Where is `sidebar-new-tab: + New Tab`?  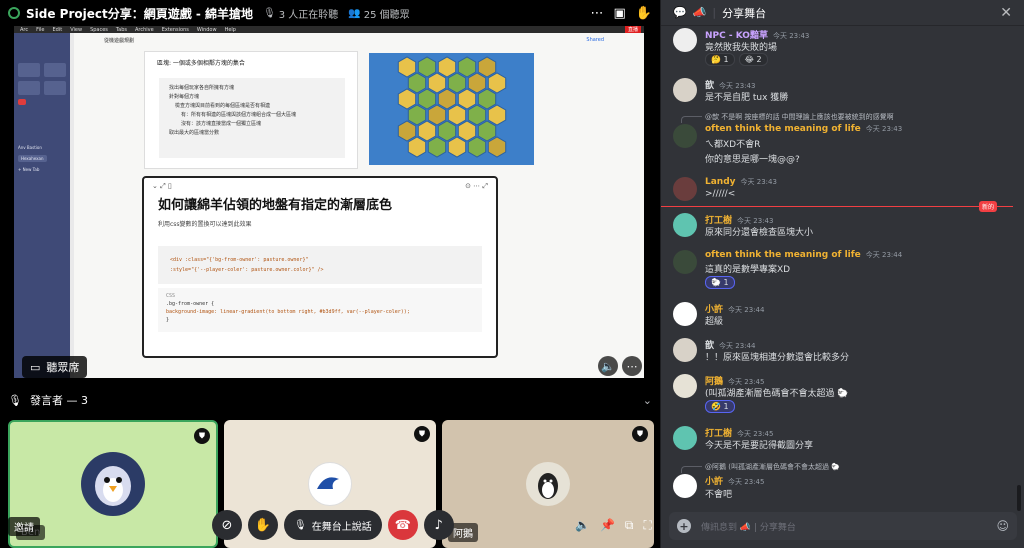
sidebar-new-tab: + New Tab is located at coordinates (29, 169).